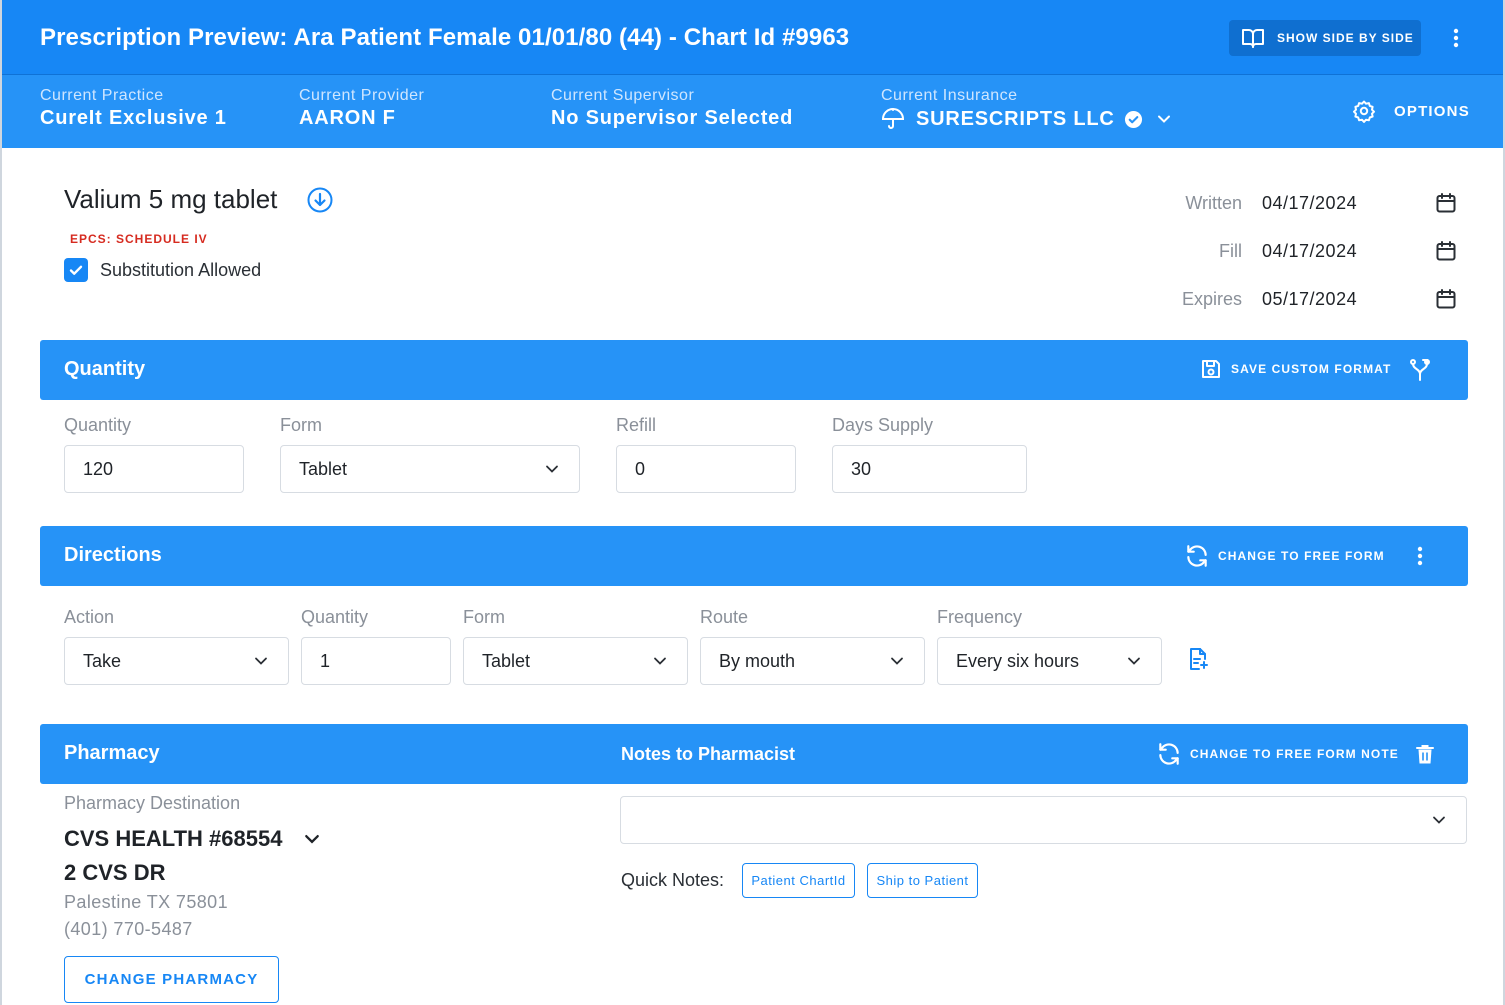 This screenshot has width=1505, height=1005. Describe the element at coordinates (301, 425) in the screenshot. I see `form-label: Form` at that location.